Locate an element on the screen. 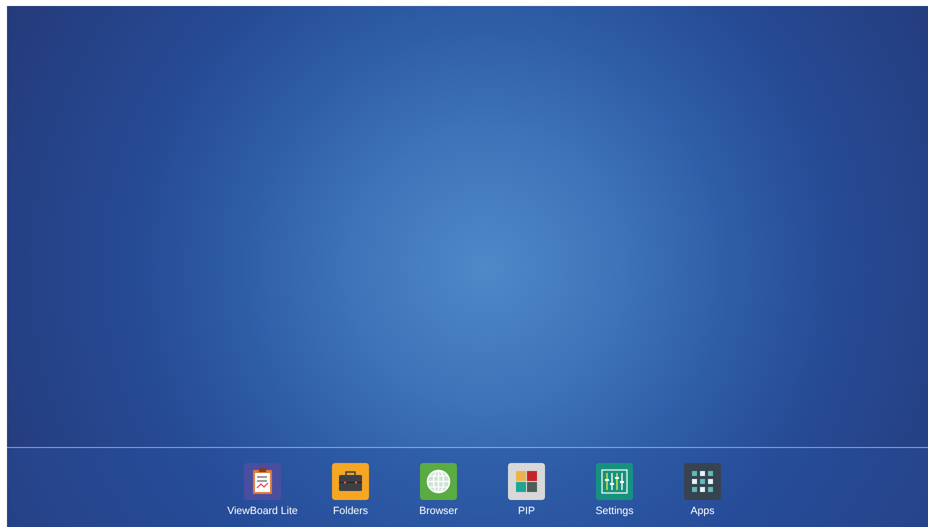 This screenshot has height=527, width=928. briefcase-icon is located at coordinates (350, 481).